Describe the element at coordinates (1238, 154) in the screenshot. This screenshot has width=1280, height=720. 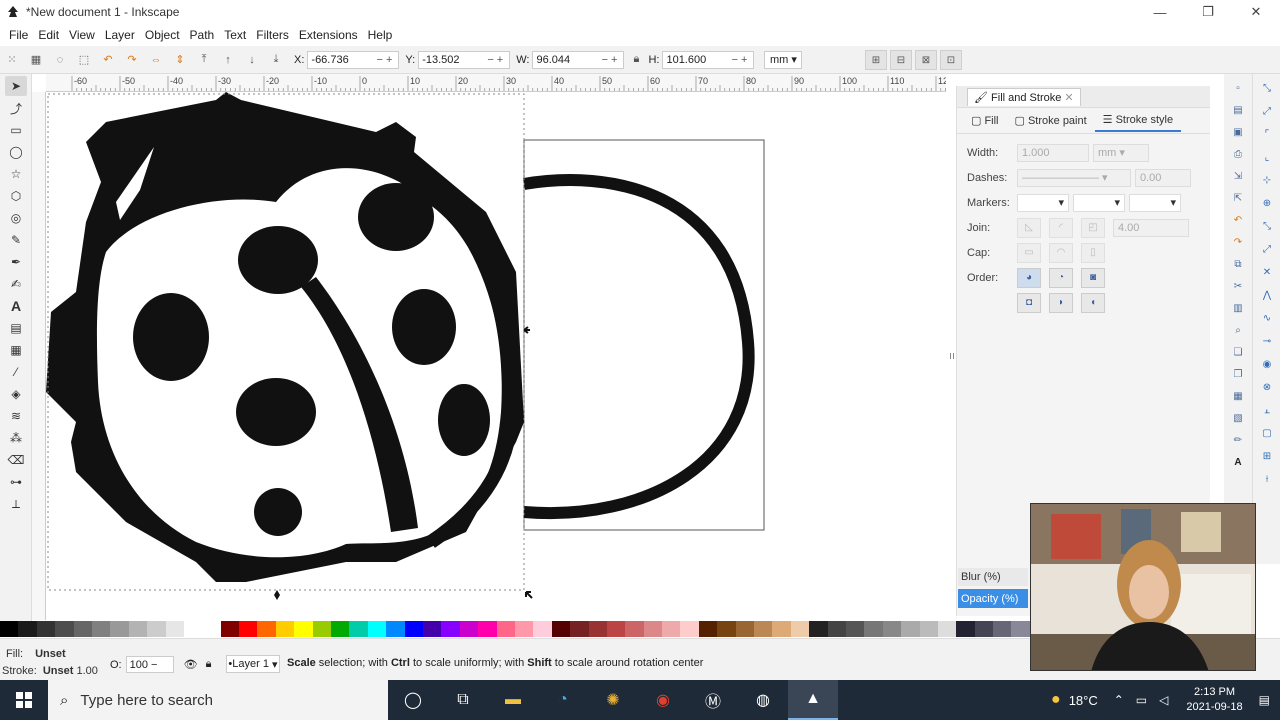
I see `print-icon: ⎙` at that location.